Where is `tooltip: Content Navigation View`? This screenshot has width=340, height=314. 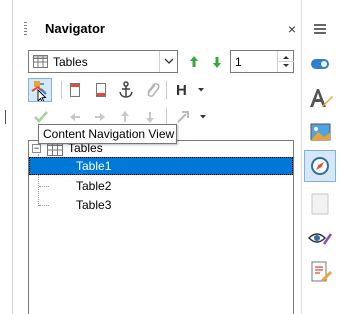 tooltip: Content Navigation View is located at coordinates (107, 134).